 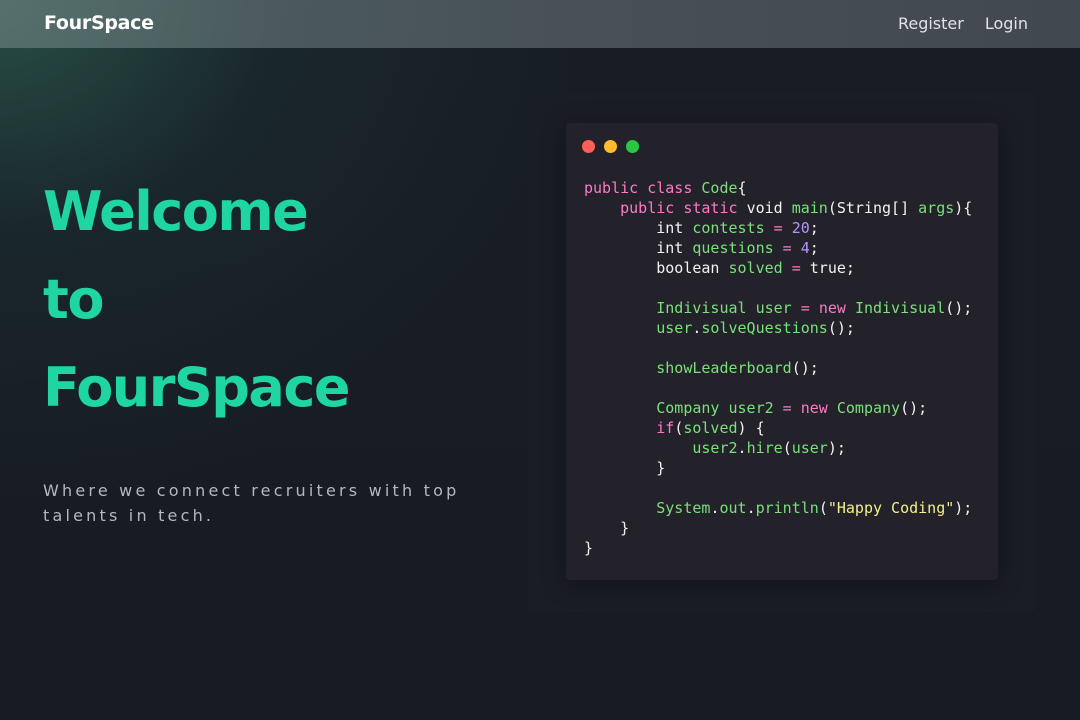 What do you see at coordinates (679, 408) in the screenshot?
I see `code-token: Company user2` at bounding box center [679, 408].